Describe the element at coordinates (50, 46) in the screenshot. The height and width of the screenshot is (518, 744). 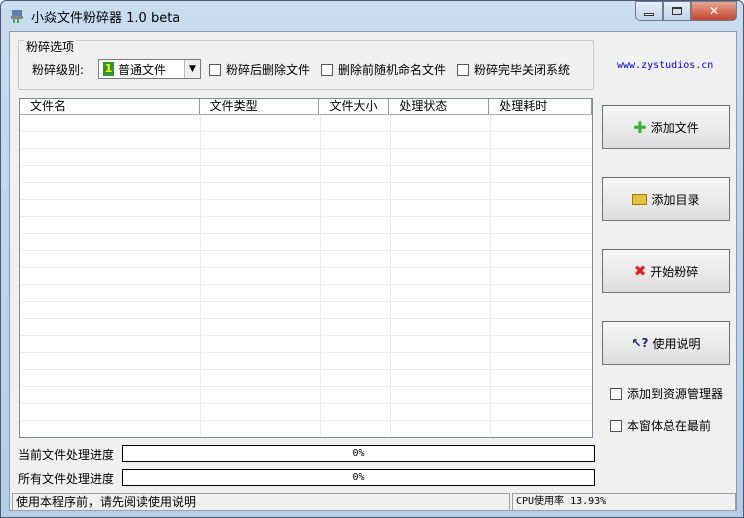
I see `group-label: 粉碎选项` at that location.